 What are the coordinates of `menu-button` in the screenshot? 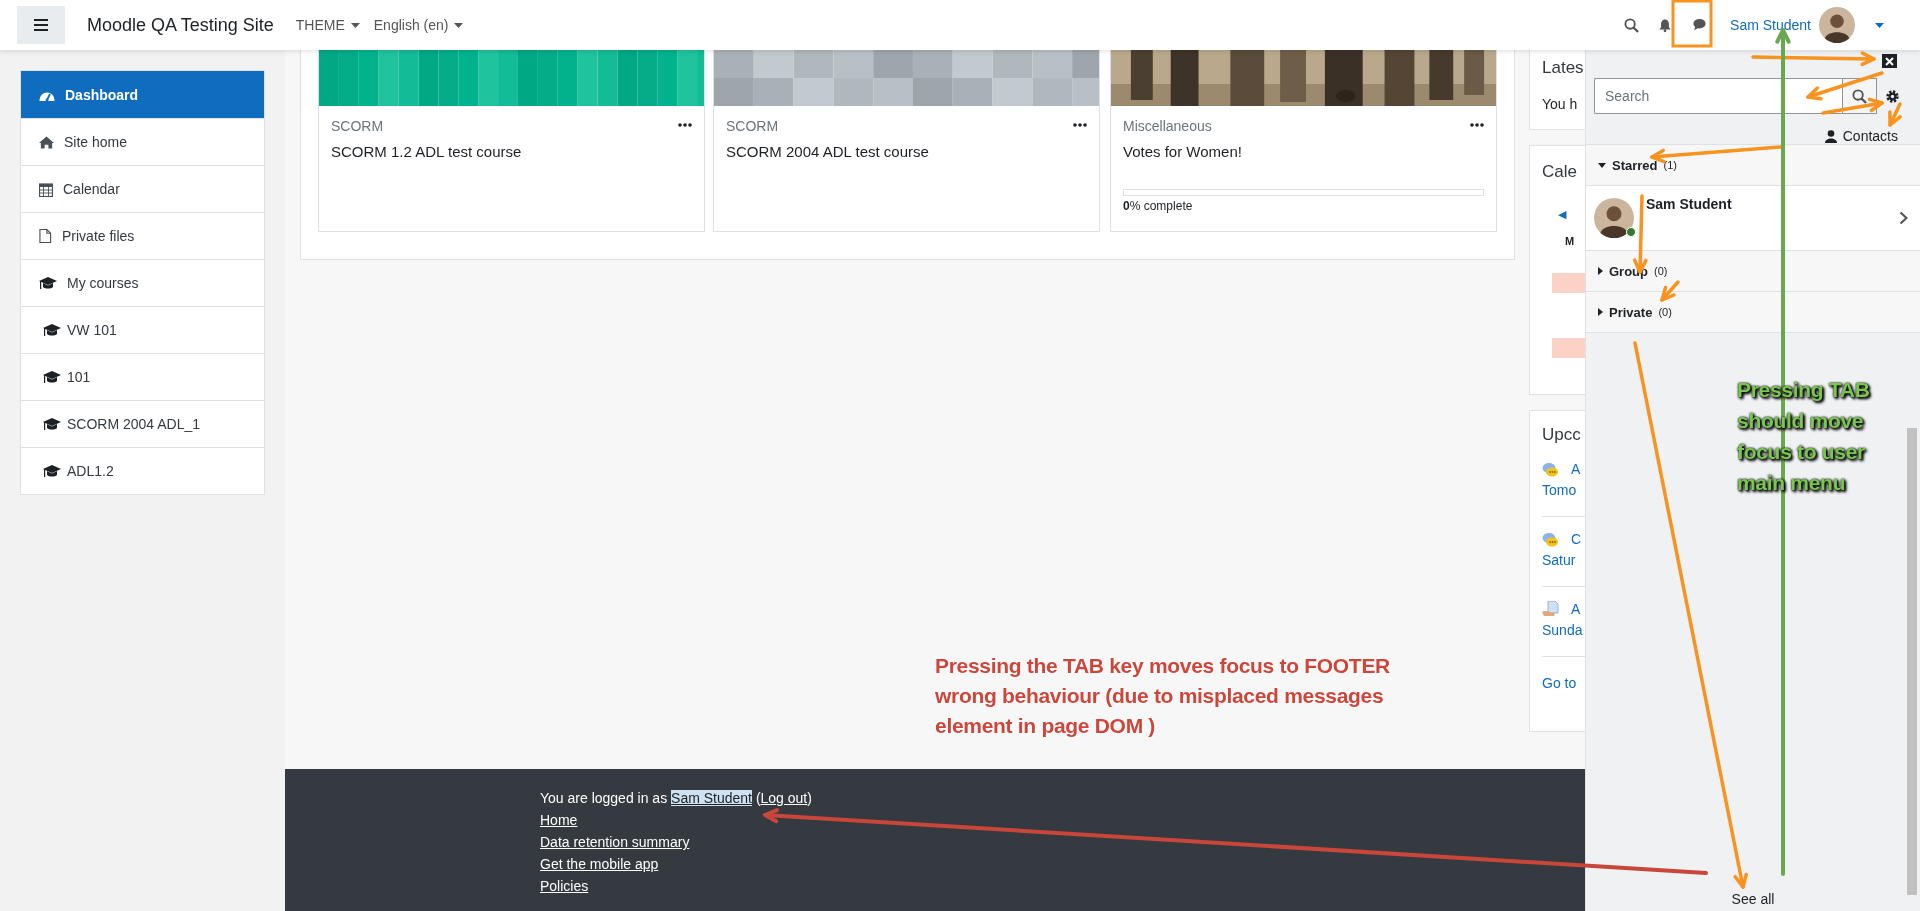 It's located at (41, 25).